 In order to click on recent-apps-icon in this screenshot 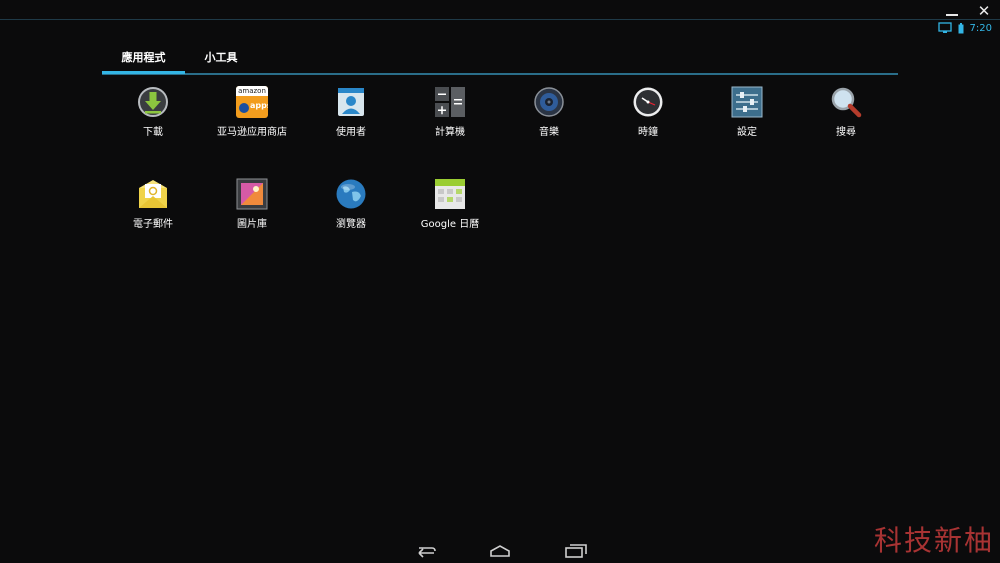, I will do `click(576, 549)`.